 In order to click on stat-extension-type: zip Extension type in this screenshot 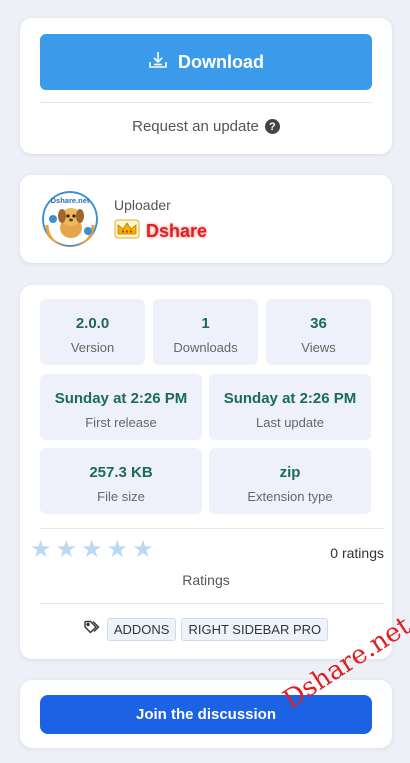, I will do `click(290, 481)`.